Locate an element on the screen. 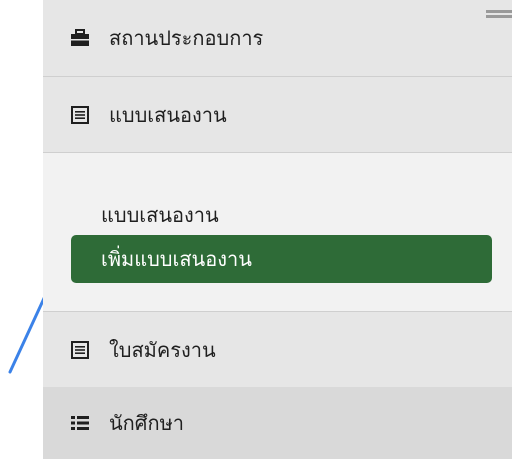  submenu-item-job-proposal: แบบเสนองาน is located at coordinates (160, 215).